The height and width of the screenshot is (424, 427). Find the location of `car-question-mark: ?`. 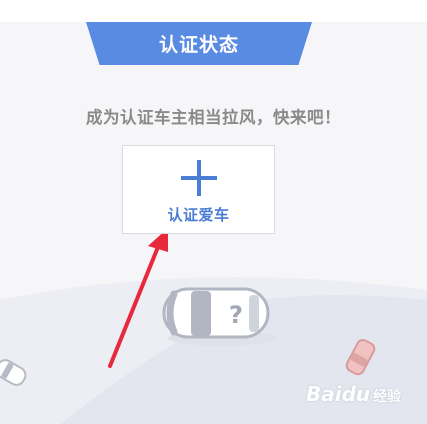

car-question-mark: ? is located at coordinates (236, 315).